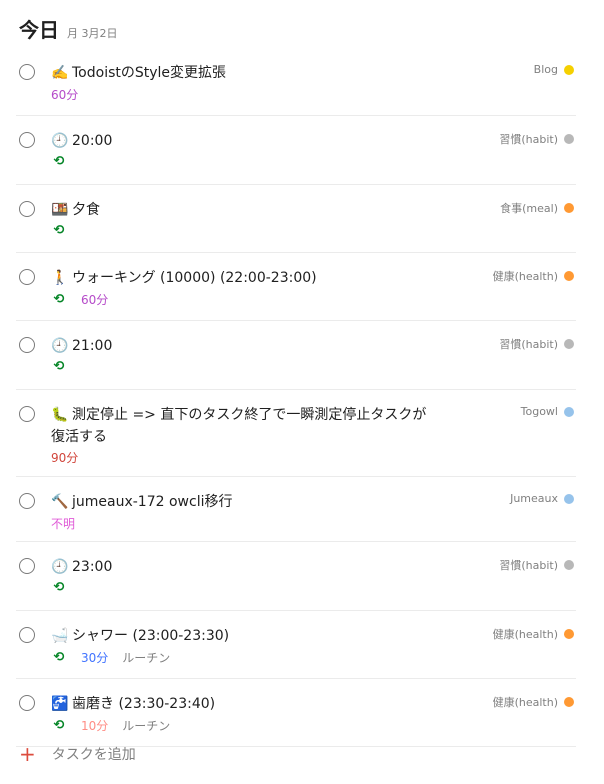 The image size is (604, 784). What do you see at coordinates (248, 346) in the screenshot?
I see `task-content: 🕘 21:00` at bounding box center [248, 346].